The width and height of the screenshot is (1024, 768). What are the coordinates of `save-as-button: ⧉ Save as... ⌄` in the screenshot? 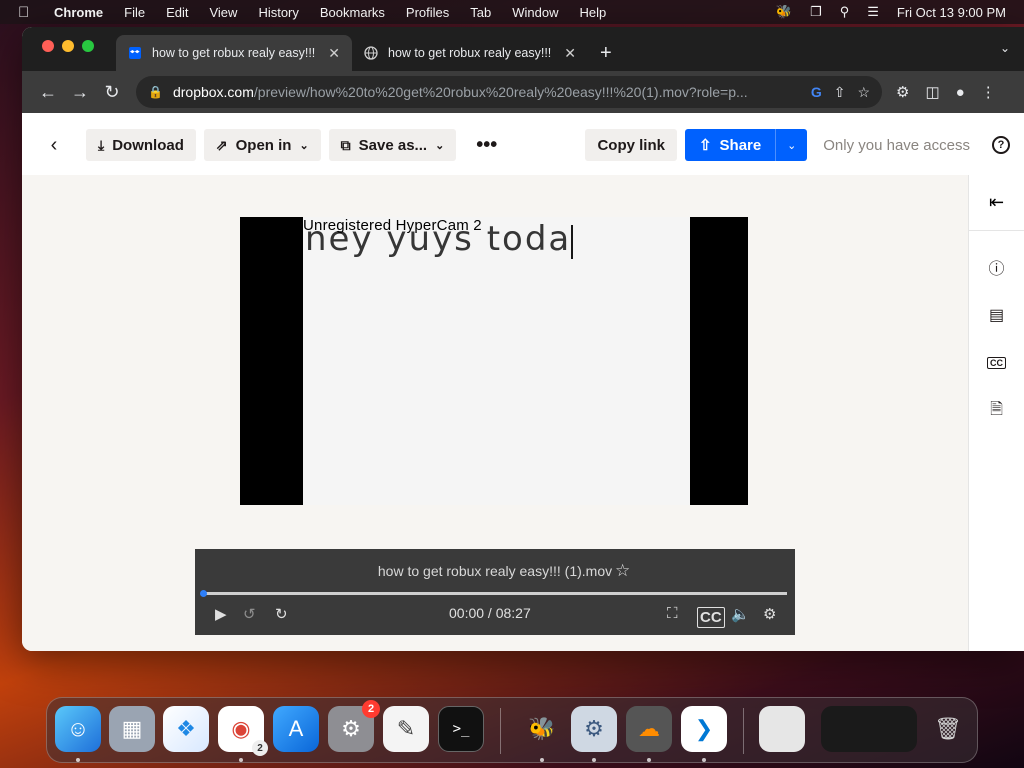 It's located at (392, 145).